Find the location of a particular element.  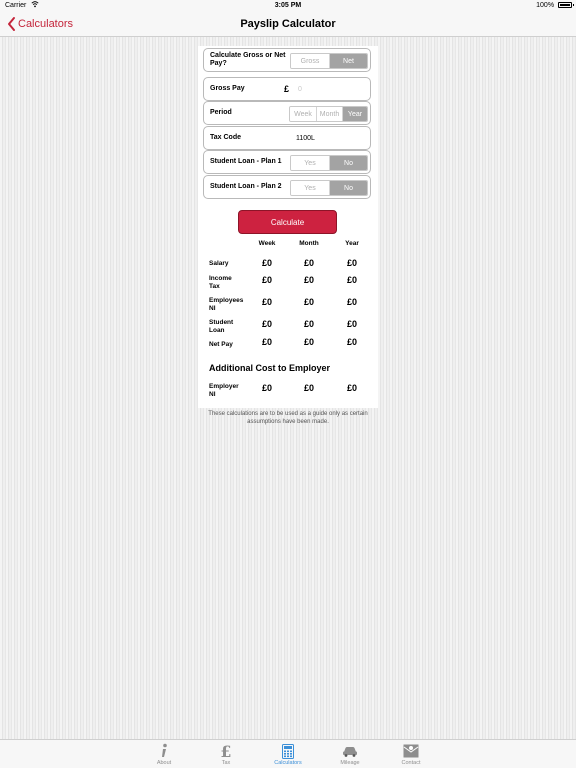

gross-net-segmented-control: Gross Net is located at coordinates (329, 61).